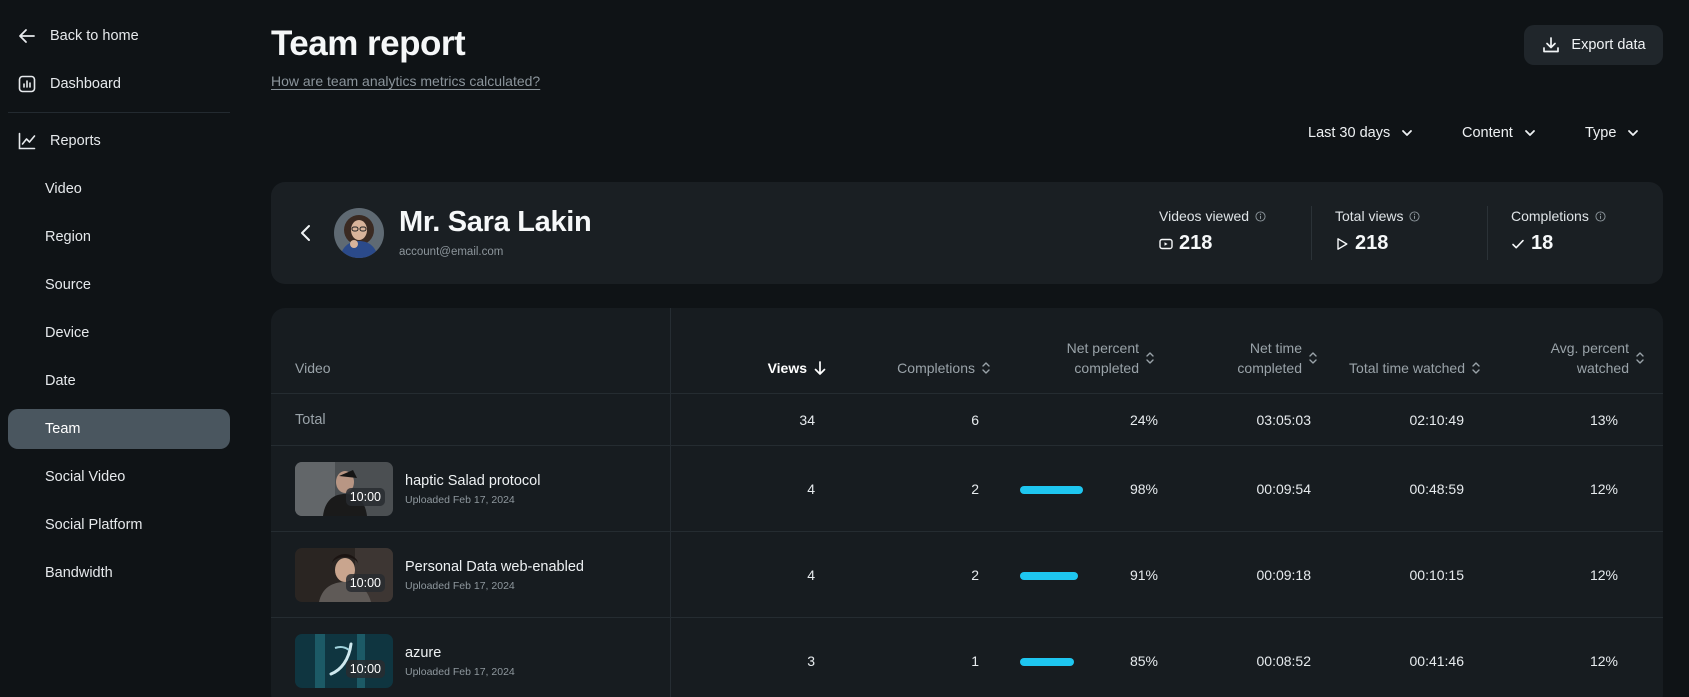 Image resolution: width=1689 pixels, height=697 pixels. Describe the element at coordinates (423, 653) in the screenshot. I see `video-title: azure` at that location.